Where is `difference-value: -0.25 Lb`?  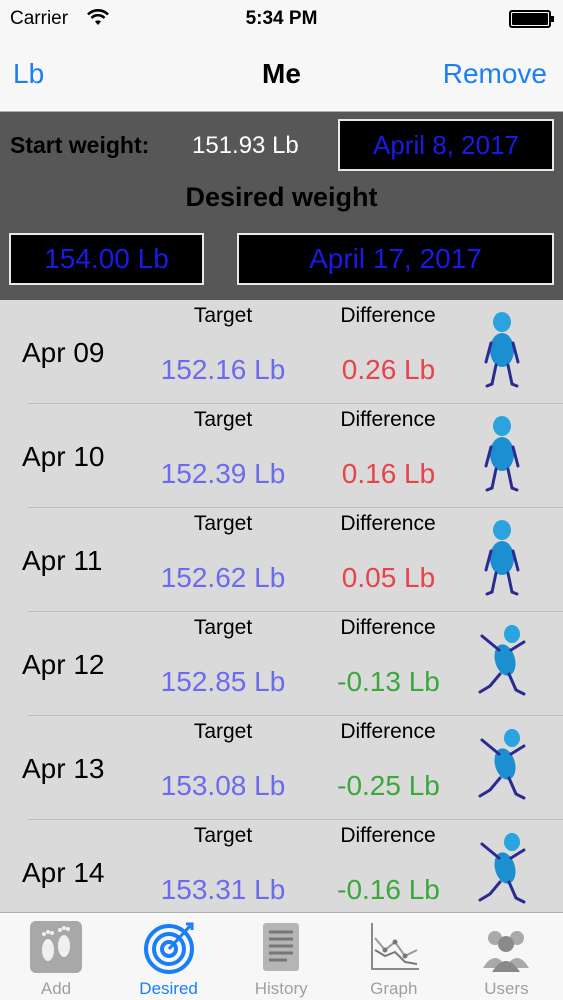
difference-value: -0.25 Lb is located at coordinates (388, 785).